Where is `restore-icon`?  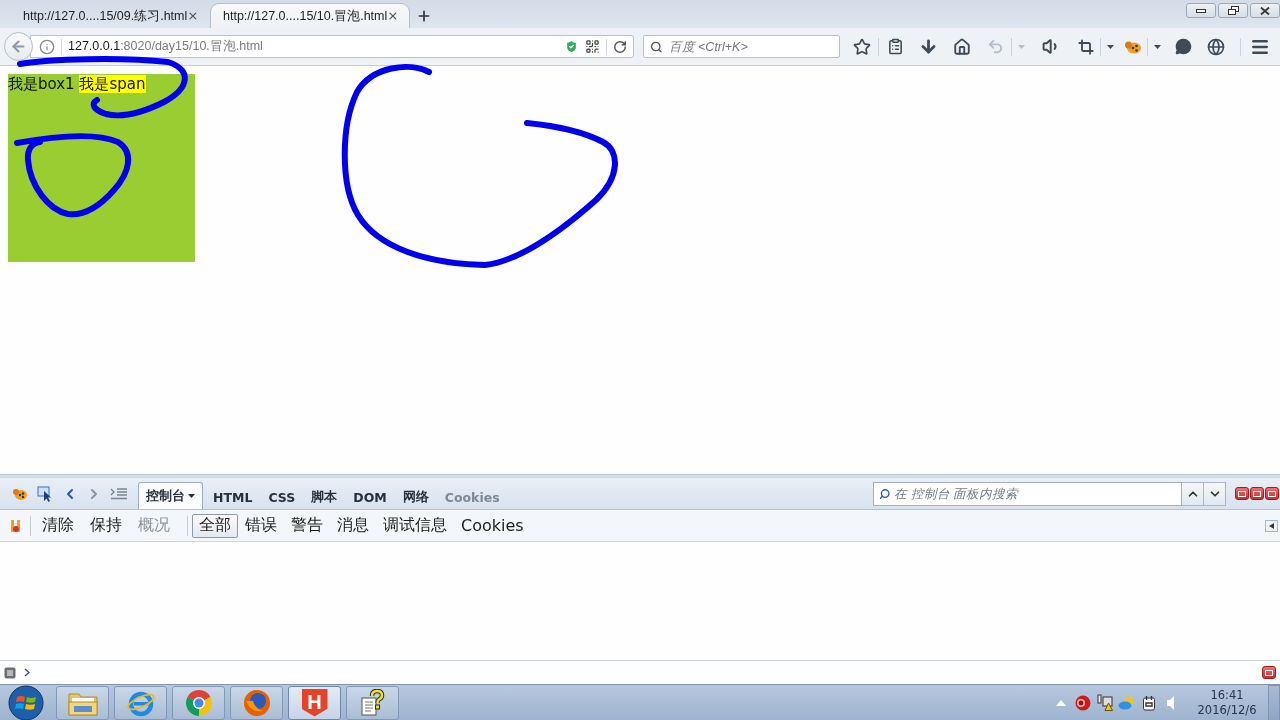 restore-icon is located at coordinates (1233, 10).